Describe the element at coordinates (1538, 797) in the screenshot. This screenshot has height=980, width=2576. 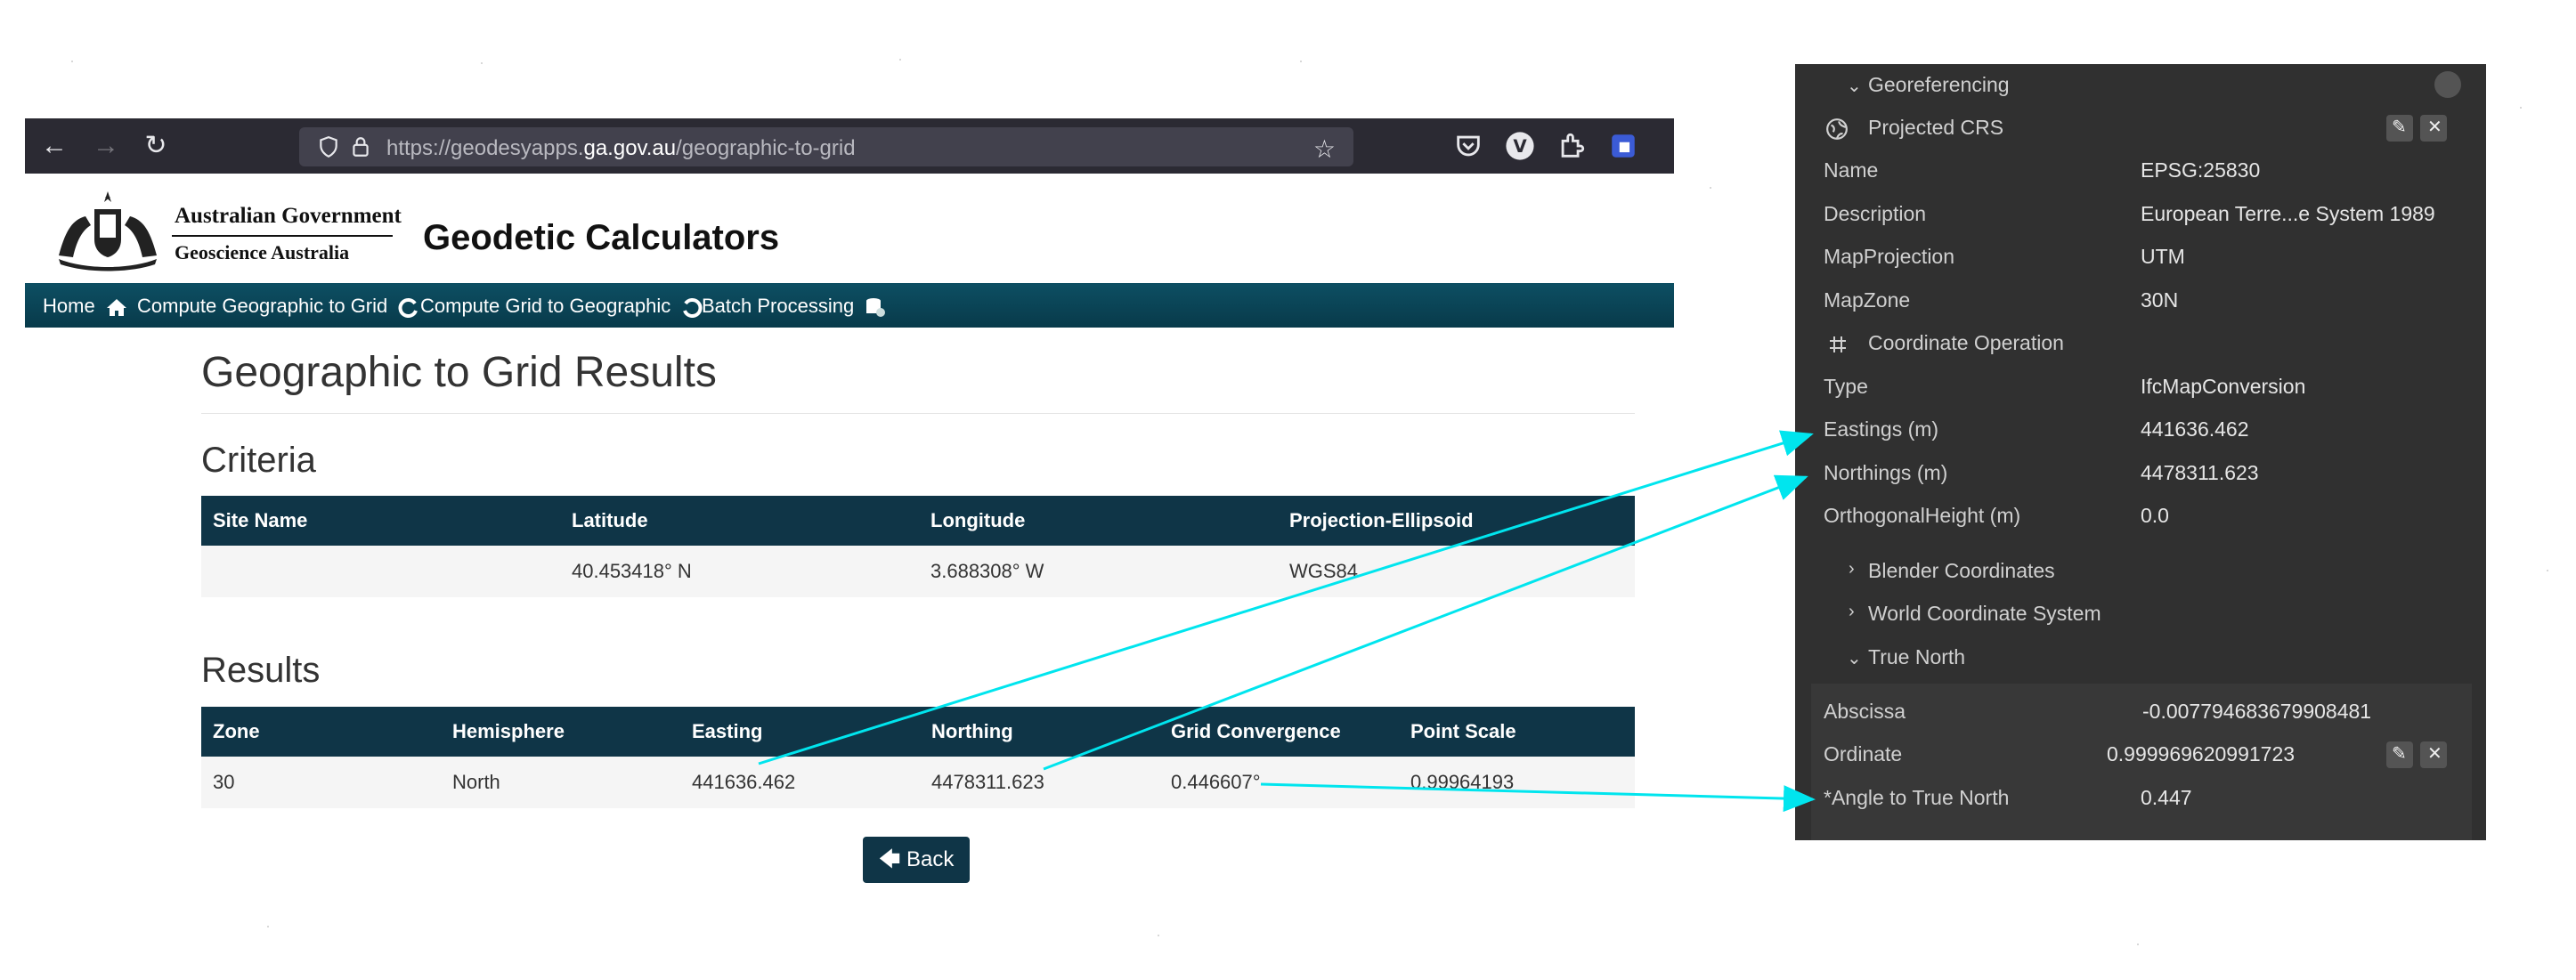
I see `convergence-link-arrow` at that location.